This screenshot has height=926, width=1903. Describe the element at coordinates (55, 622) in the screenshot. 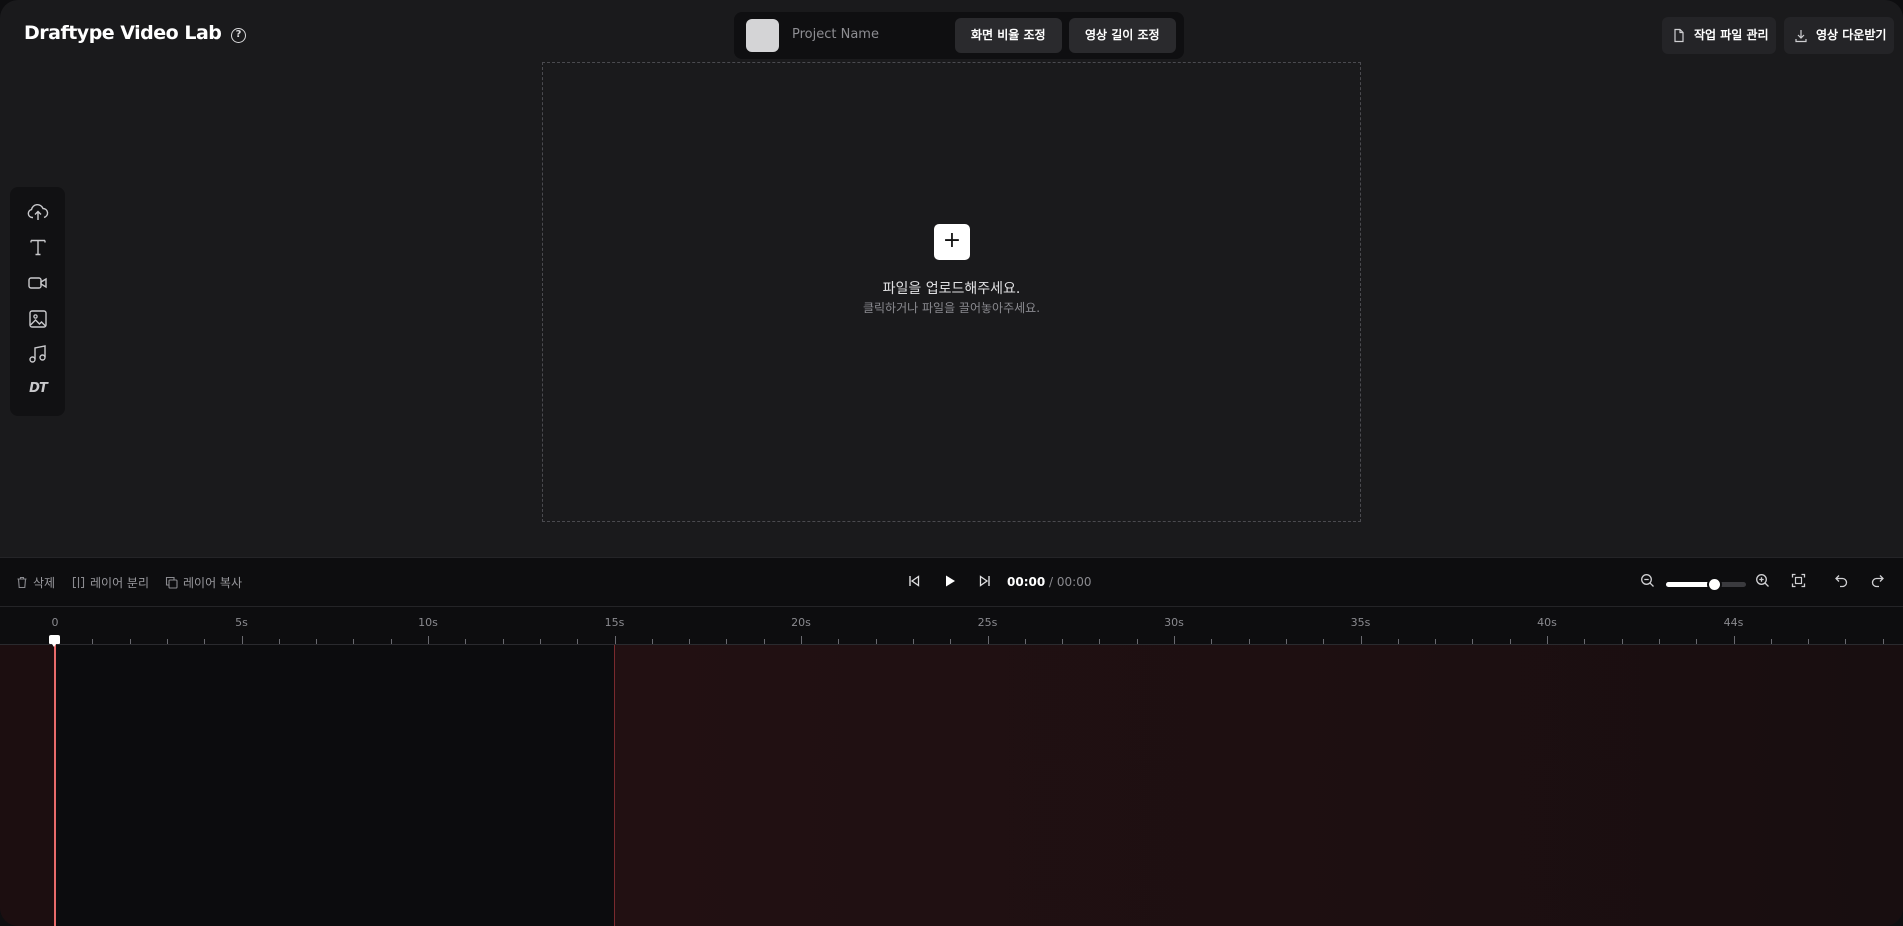

I see `ruler-label: 0` at that location.